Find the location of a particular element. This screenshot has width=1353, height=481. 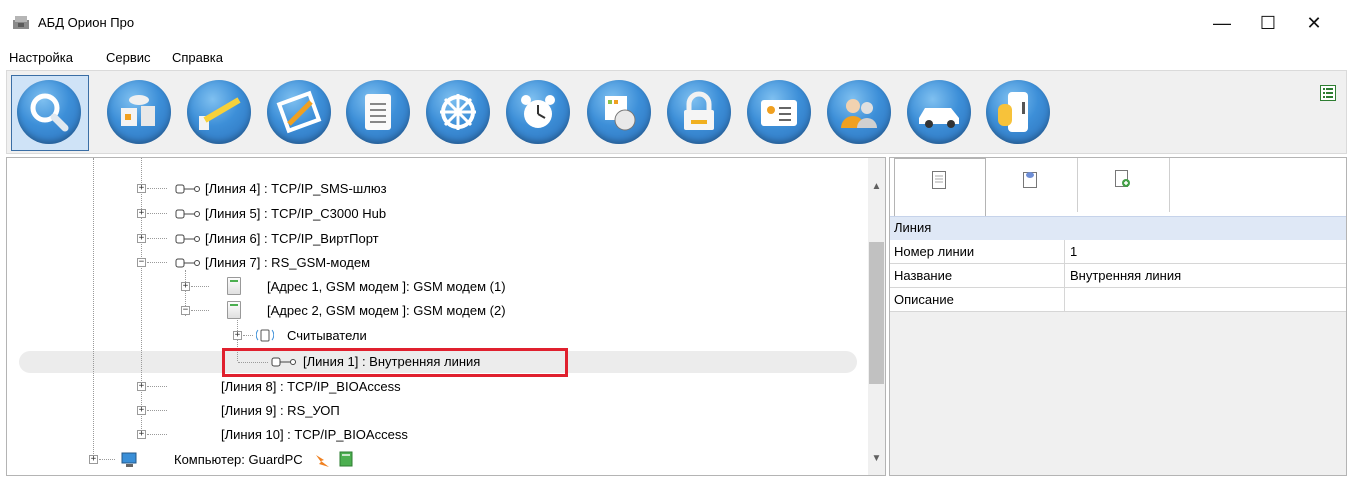

window-title: АБД Орион Про is located at coordinates (86, 22).